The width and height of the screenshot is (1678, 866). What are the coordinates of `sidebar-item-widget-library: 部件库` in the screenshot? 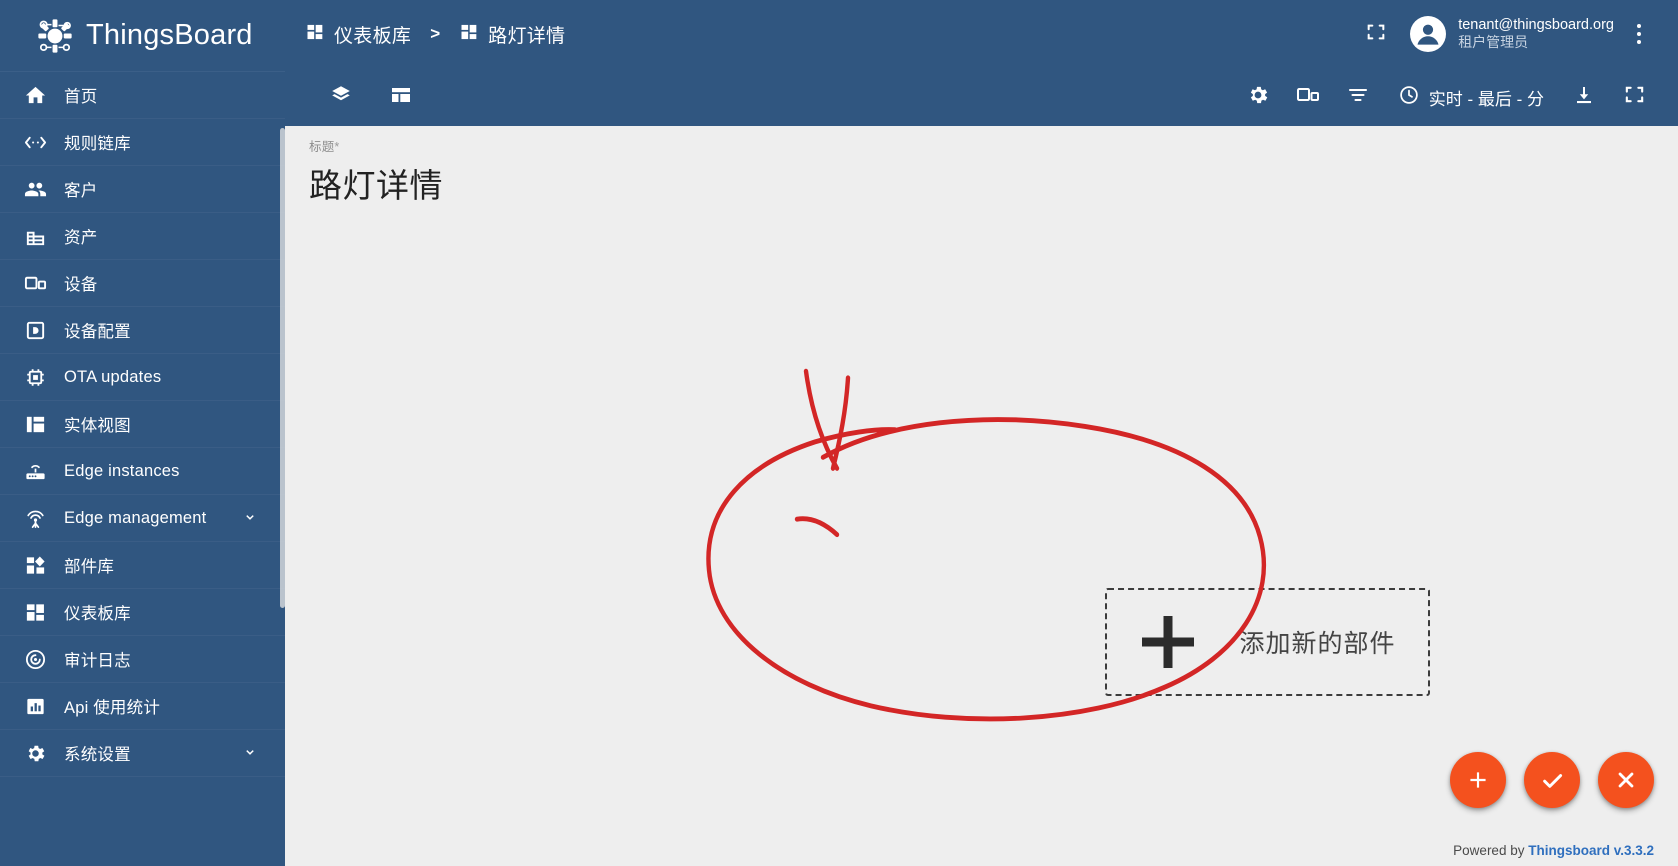 It's located at (142, 565).